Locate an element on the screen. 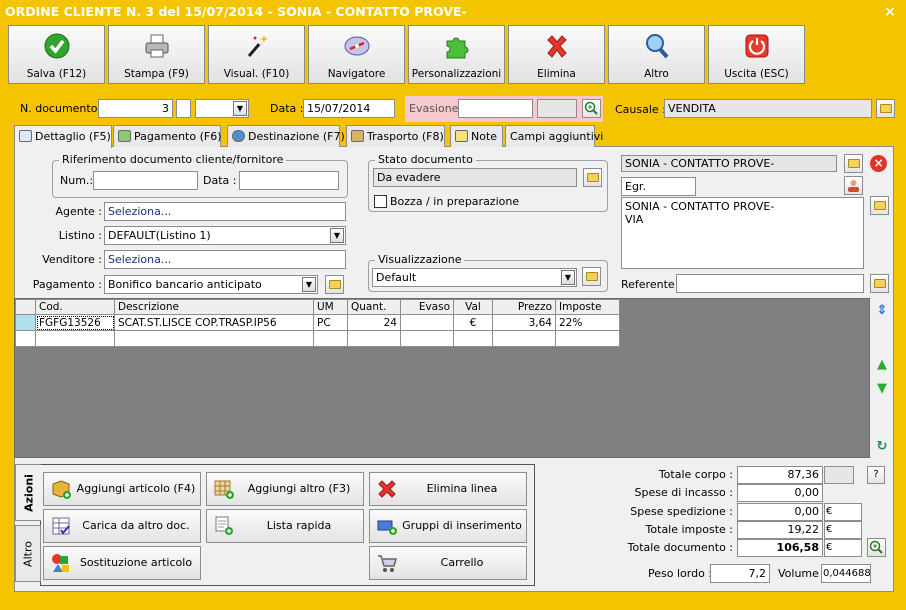 The width and height of the screenshot is (906, 610). cliente-contact-button is located at coordinates (853, 185).